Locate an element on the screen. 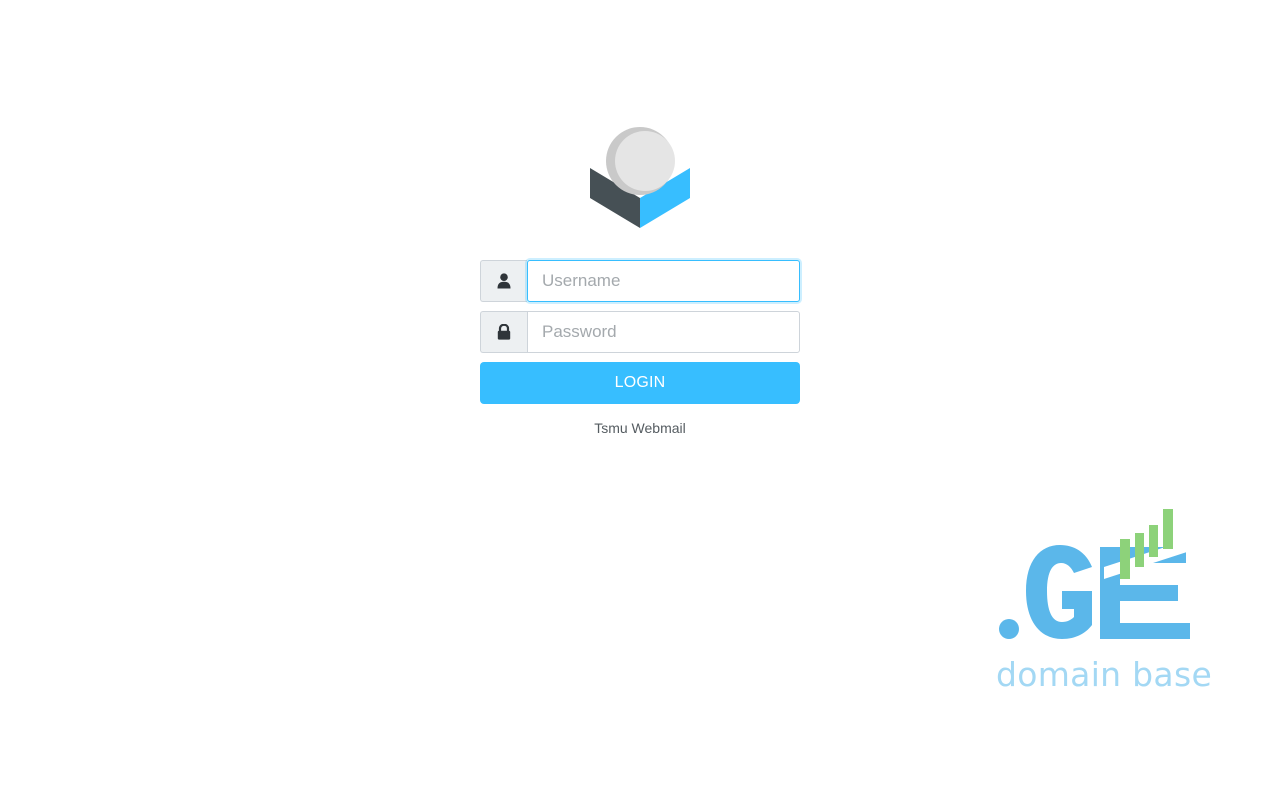  username-input is located at coordinates (663, 281).